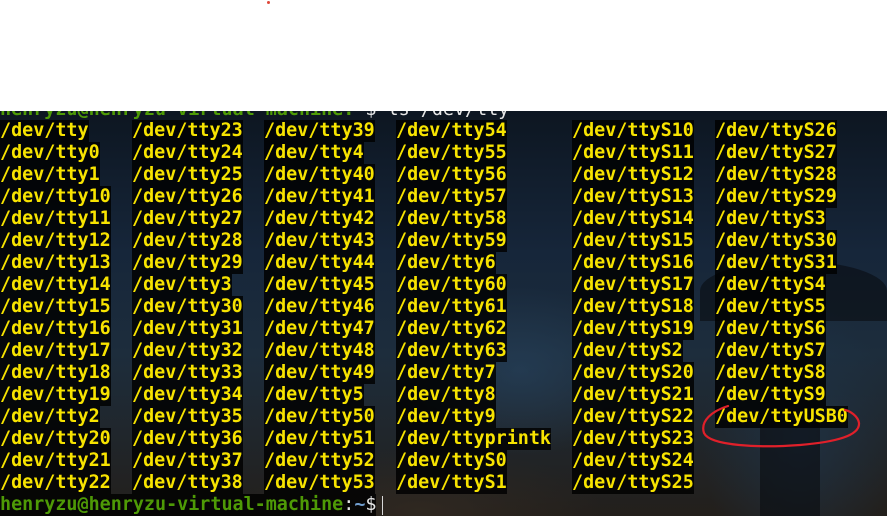  I want to click on red-annotation-overlay, so click(781, 426).